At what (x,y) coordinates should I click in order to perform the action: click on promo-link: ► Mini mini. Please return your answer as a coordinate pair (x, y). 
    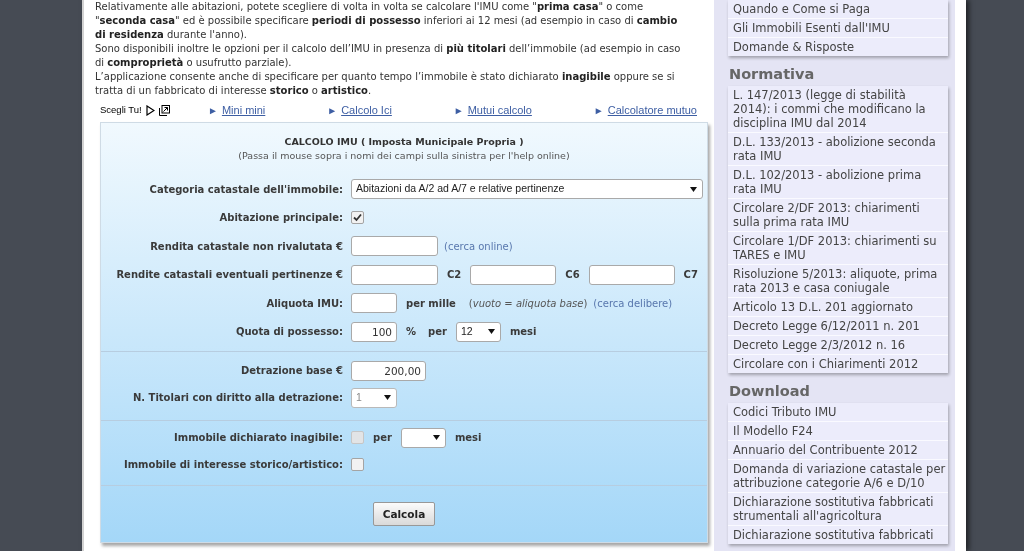
    Looking at the image, I should click on (237, 110).